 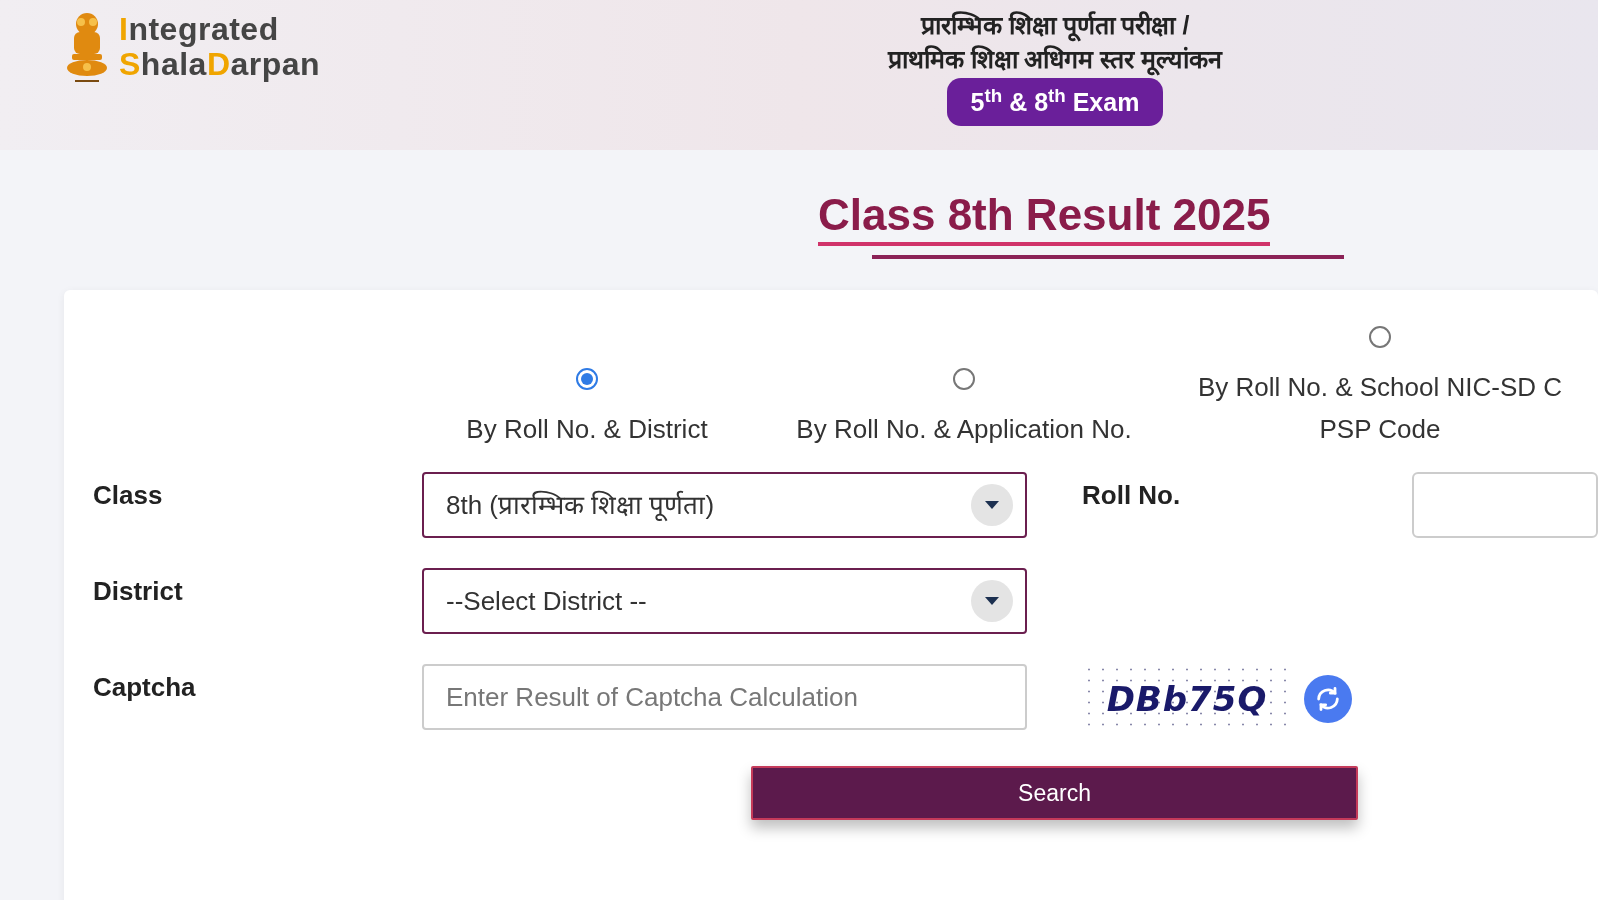 What do you see at coordinates (724, 505) in the screenshot?
I see `select-field: 8th (प्रारम्भिक शिक्षा पूर्णता)` at bounding box center [724, 505].